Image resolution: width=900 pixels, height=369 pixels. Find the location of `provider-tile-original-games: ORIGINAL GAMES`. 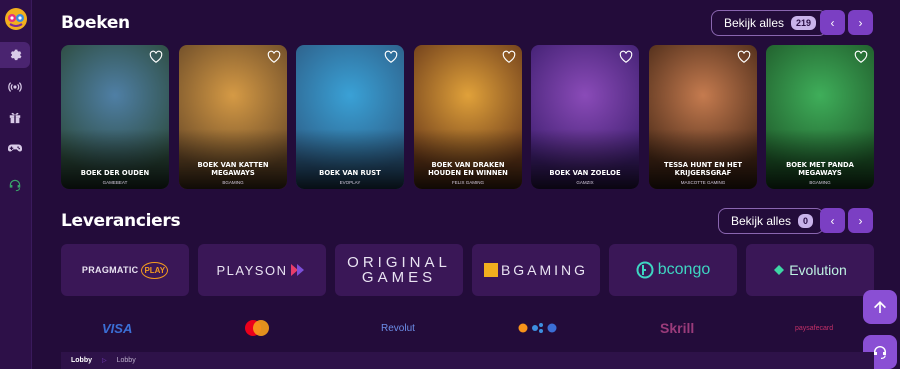

provider-tile-original-games: ORIGINAL GAMES is located at coordinates (399, 270).